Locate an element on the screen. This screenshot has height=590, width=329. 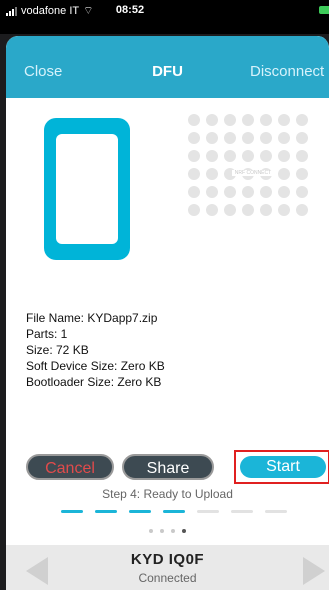
status-bar: vodafone IT ⌔ 08:52 is located at coordinates (164, 11).